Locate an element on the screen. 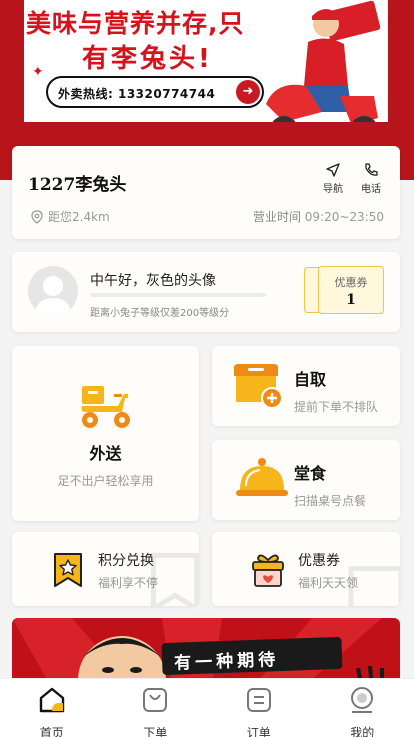  store-name: 1227李兔头 is located at coordinates (77, 185).